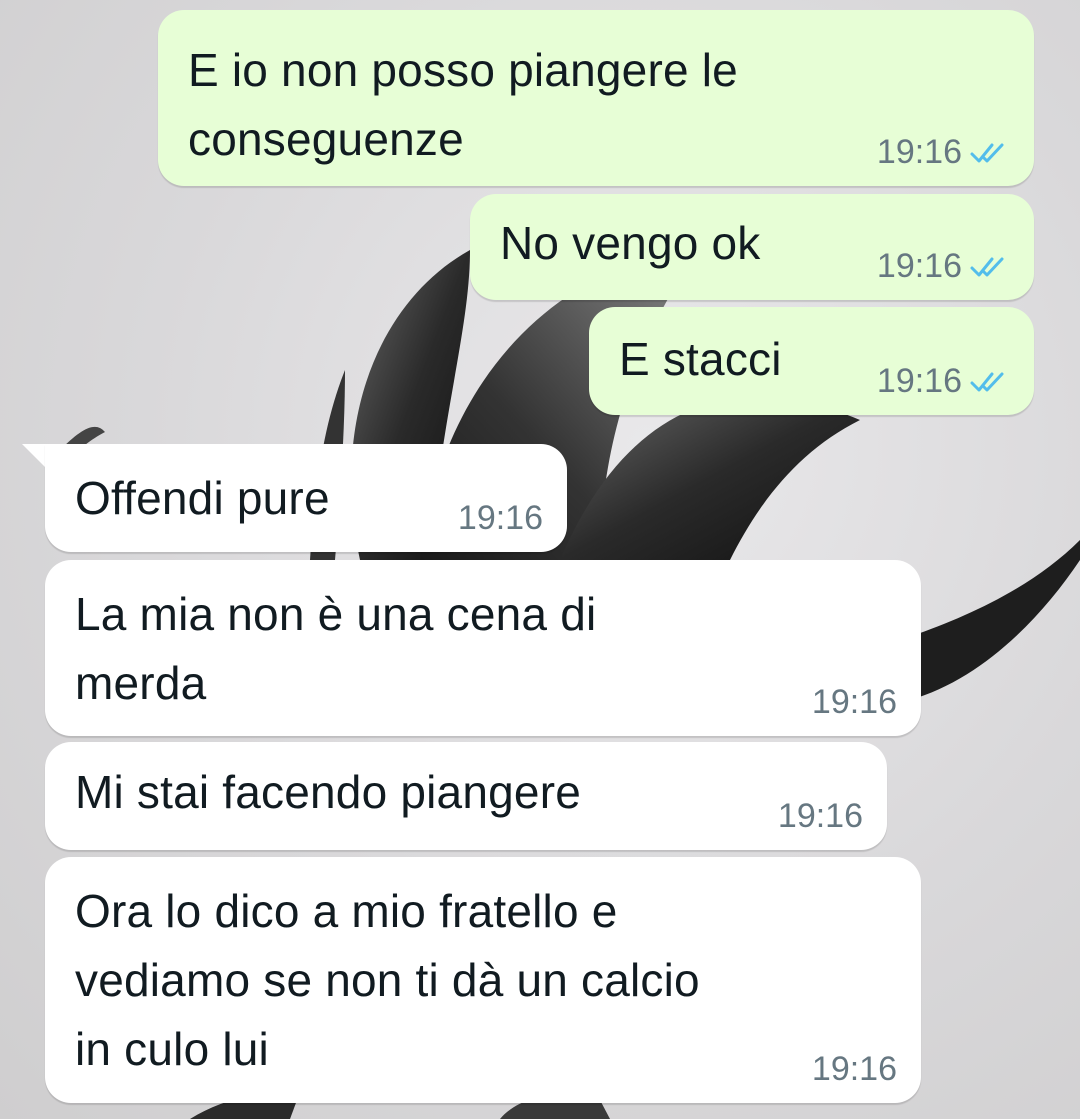  I want to click on message-line: No vengo ok, so click(630, 243).